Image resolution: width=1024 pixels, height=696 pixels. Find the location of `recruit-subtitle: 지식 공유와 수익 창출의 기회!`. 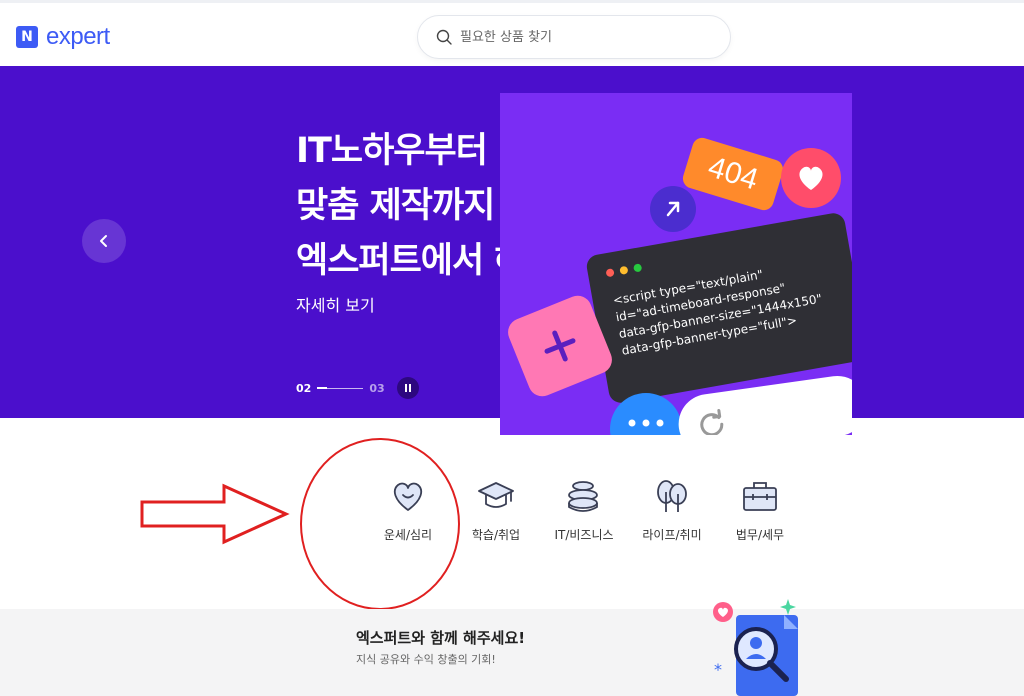

recruit-subtitle: 지식 공유와 수익 창출의 기회! is located at coordinates (426, 659).